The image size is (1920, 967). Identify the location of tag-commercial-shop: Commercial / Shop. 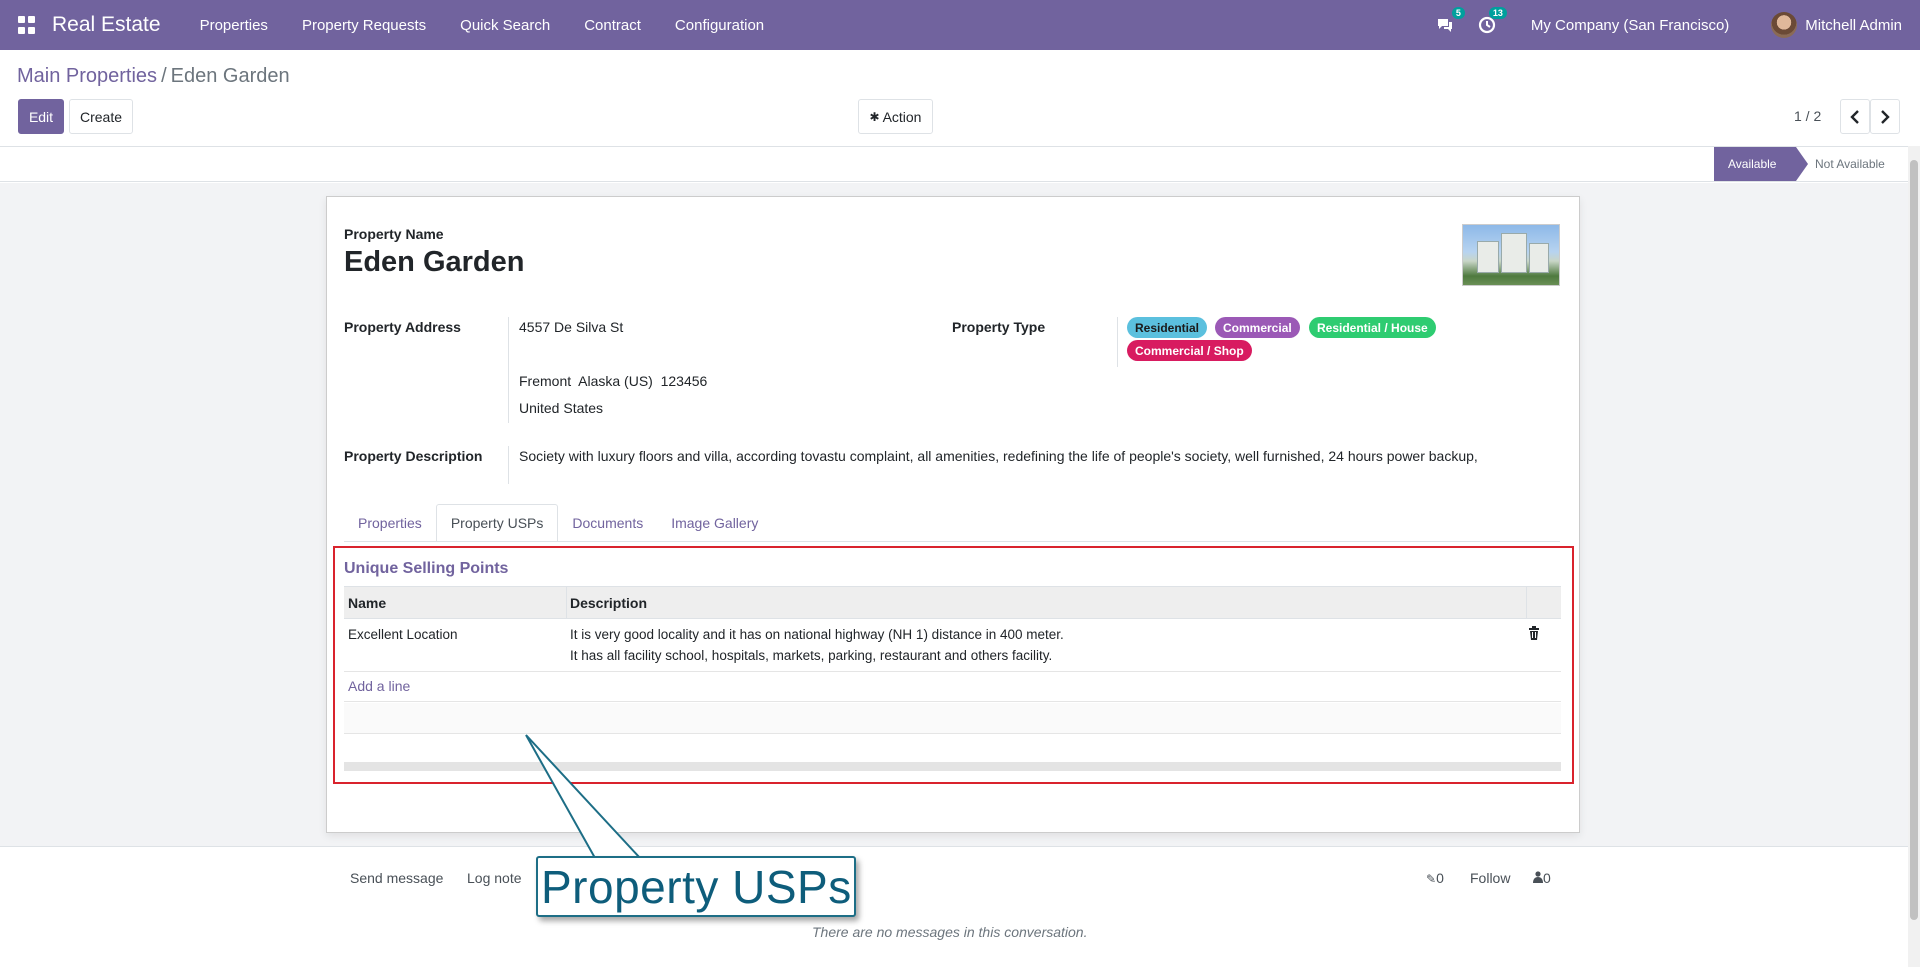
(1189, 350).